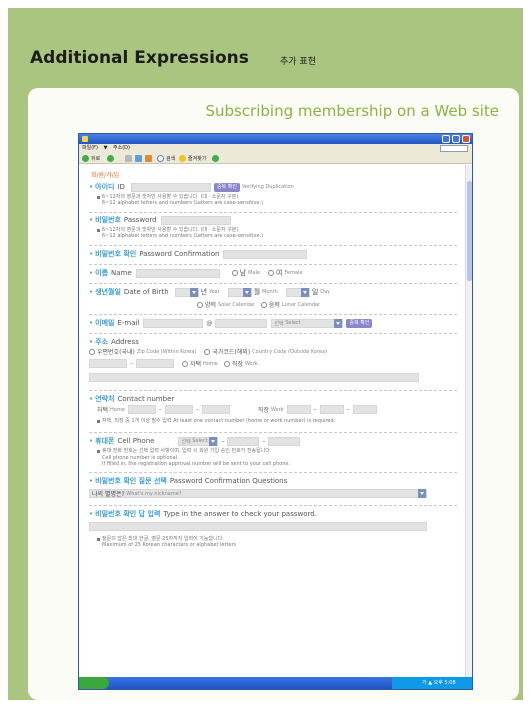 This screenshot has width=531, height=708. I want to click on zip-label-ko: 우편번호(국내), so click(116, 352).